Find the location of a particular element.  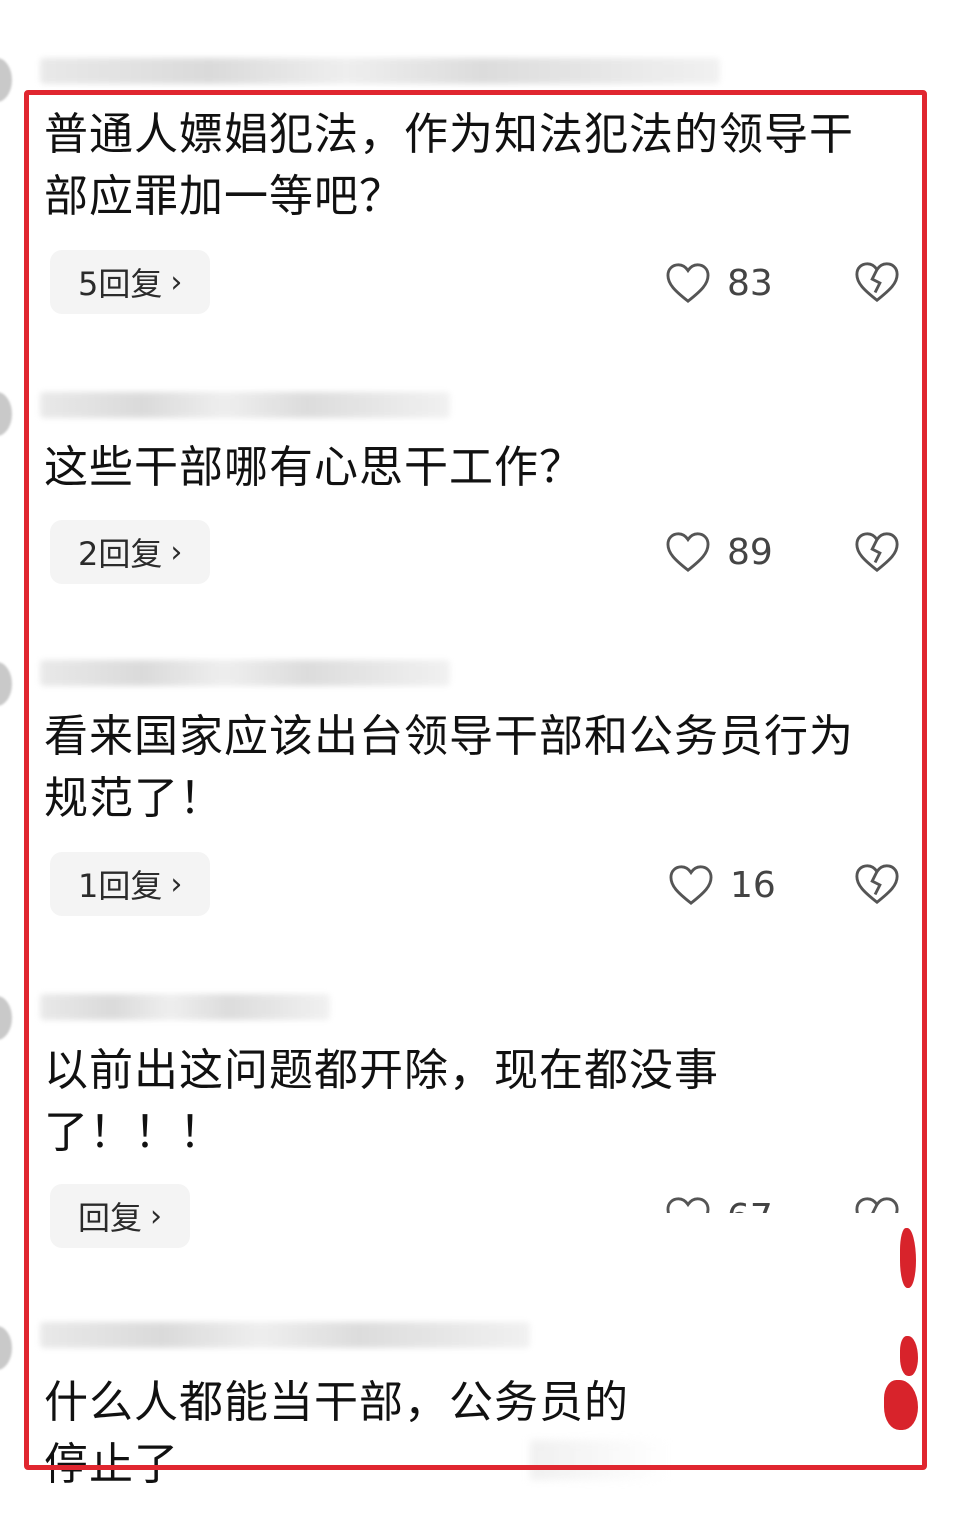

reply-count: 1回复 is located at coordinates (120, 886).